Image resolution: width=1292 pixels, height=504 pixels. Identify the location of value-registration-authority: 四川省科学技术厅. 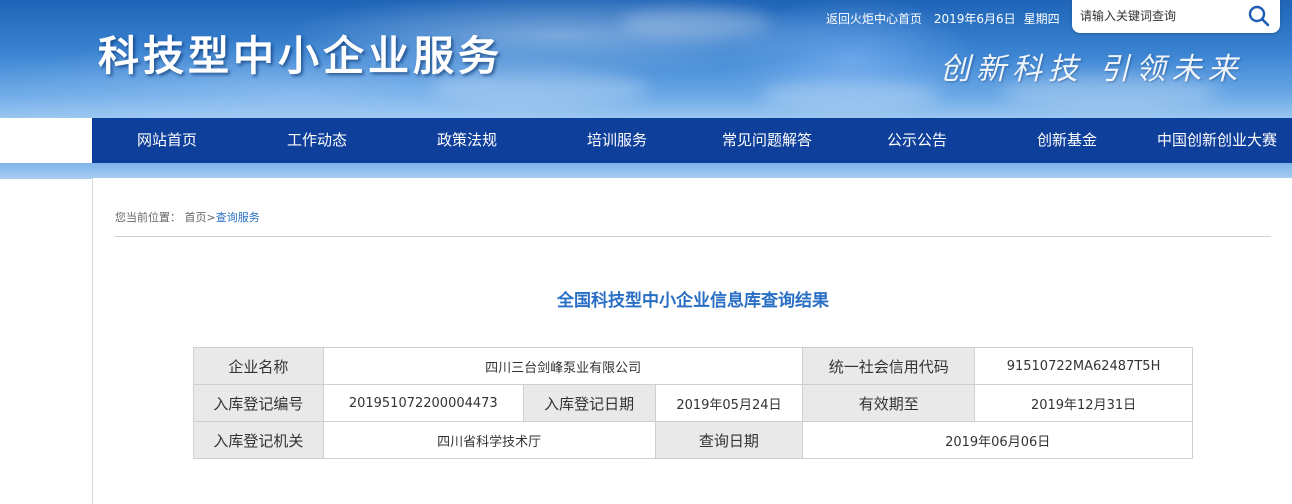
(489, 440).